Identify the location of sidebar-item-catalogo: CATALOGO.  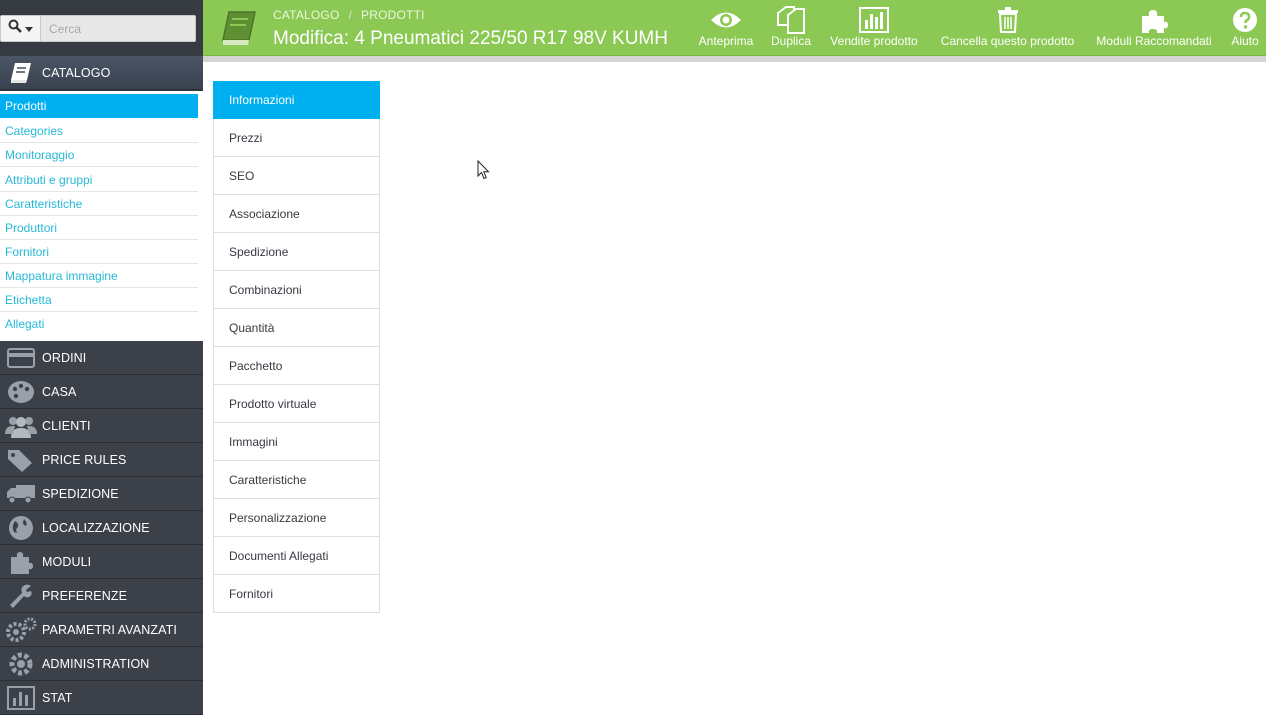
(101, 73).